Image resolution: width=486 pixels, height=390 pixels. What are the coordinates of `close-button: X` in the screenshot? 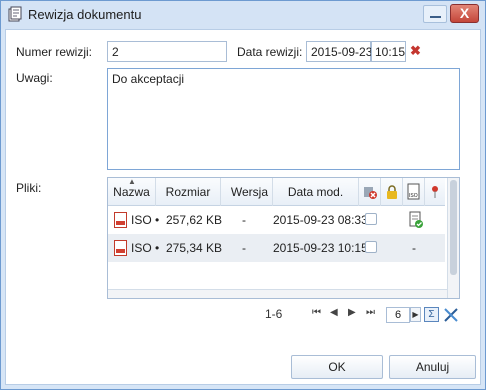 It's located at (464, 13).